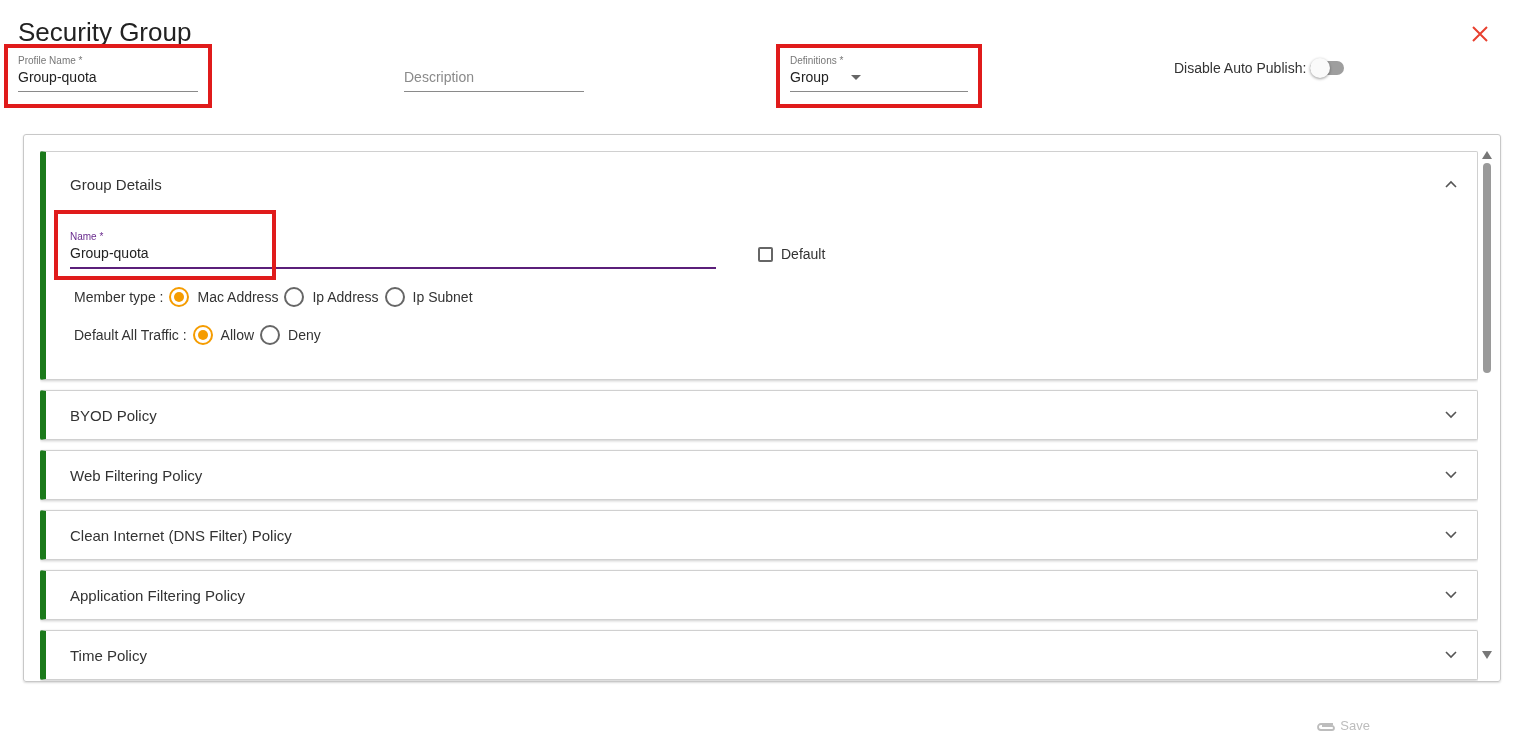  Describe the element at coordinates (761, 415) in the screenshot. I see `accordion-header: BYOD Policy` at that location.